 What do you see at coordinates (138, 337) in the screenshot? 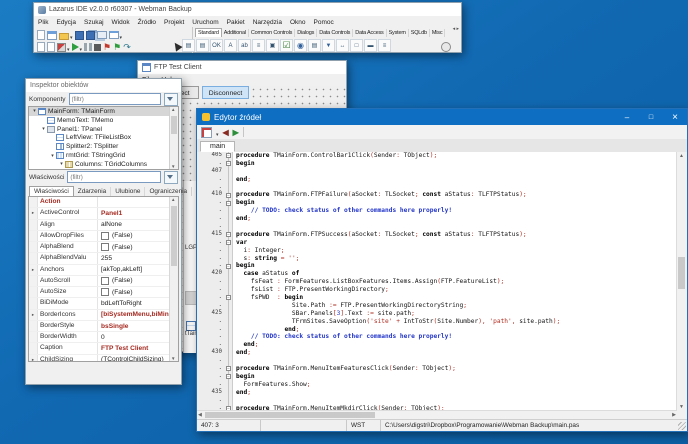
I see `property-value: 0` at bounding box center [138, 337].